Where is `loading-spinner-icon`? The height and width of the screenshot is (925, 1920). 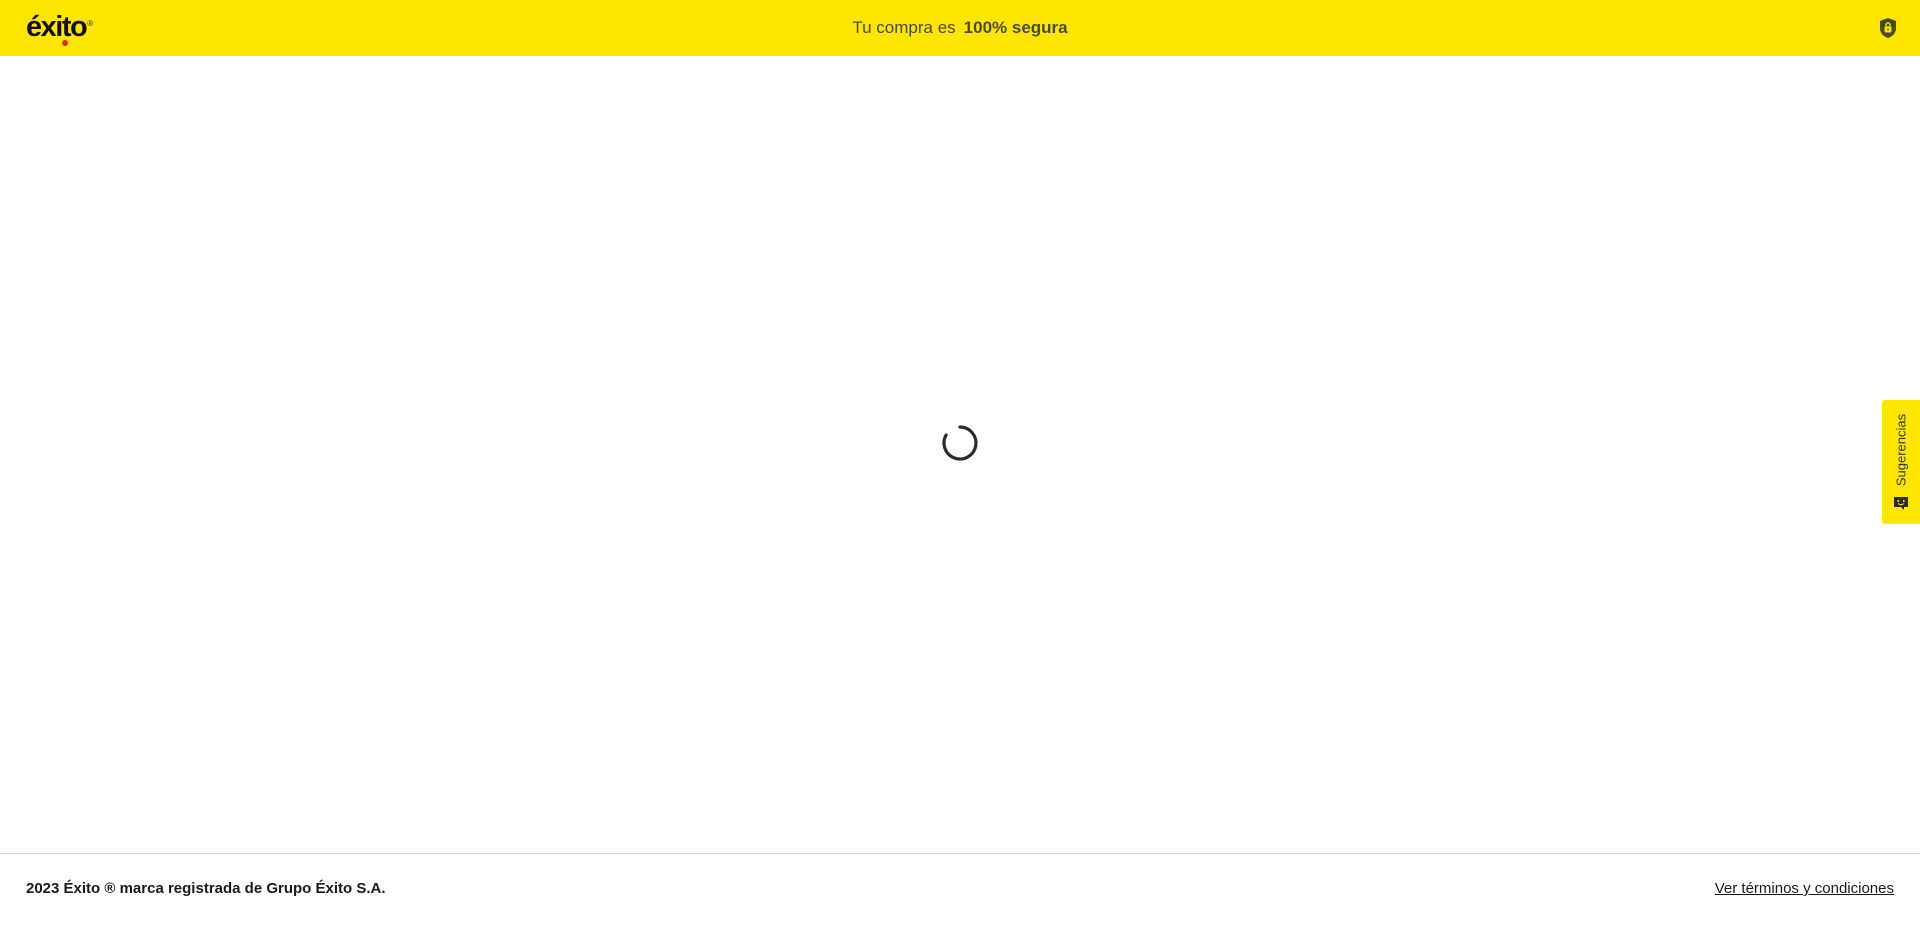
loading-spinner-icon is located at coordinates (960, 443).